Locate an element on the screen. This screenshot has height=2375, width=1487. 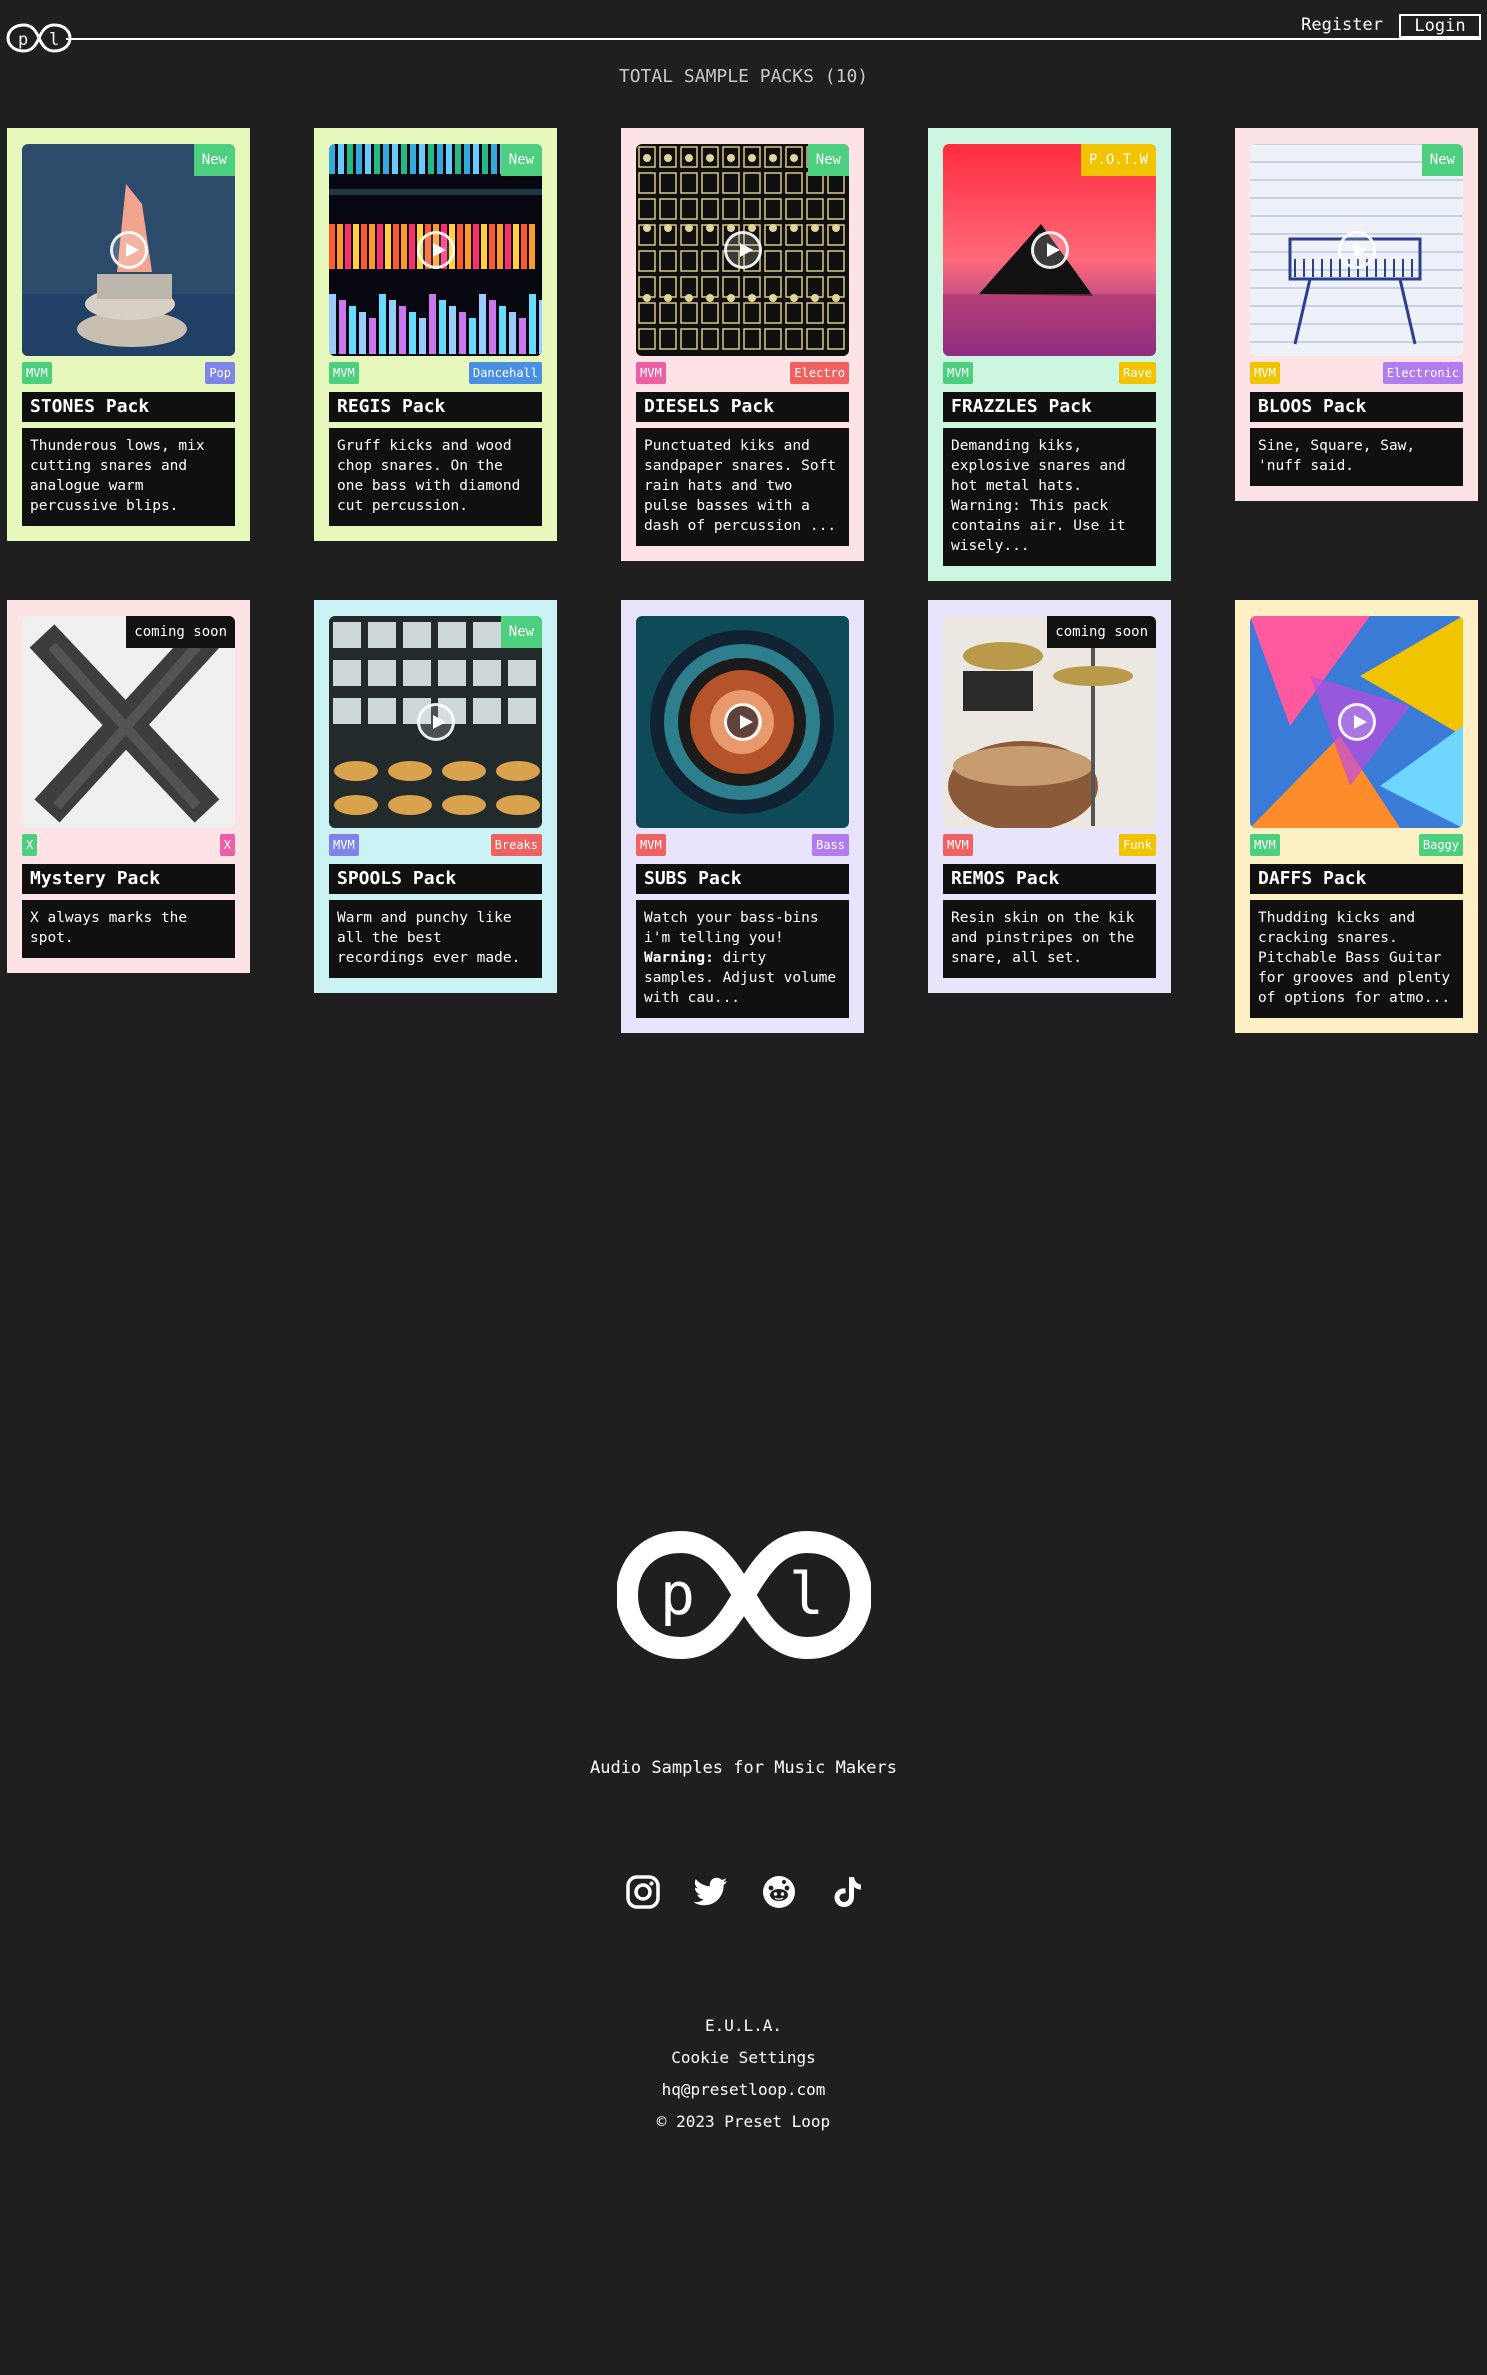
svg-text: l is located at coordinates (806, 1594).